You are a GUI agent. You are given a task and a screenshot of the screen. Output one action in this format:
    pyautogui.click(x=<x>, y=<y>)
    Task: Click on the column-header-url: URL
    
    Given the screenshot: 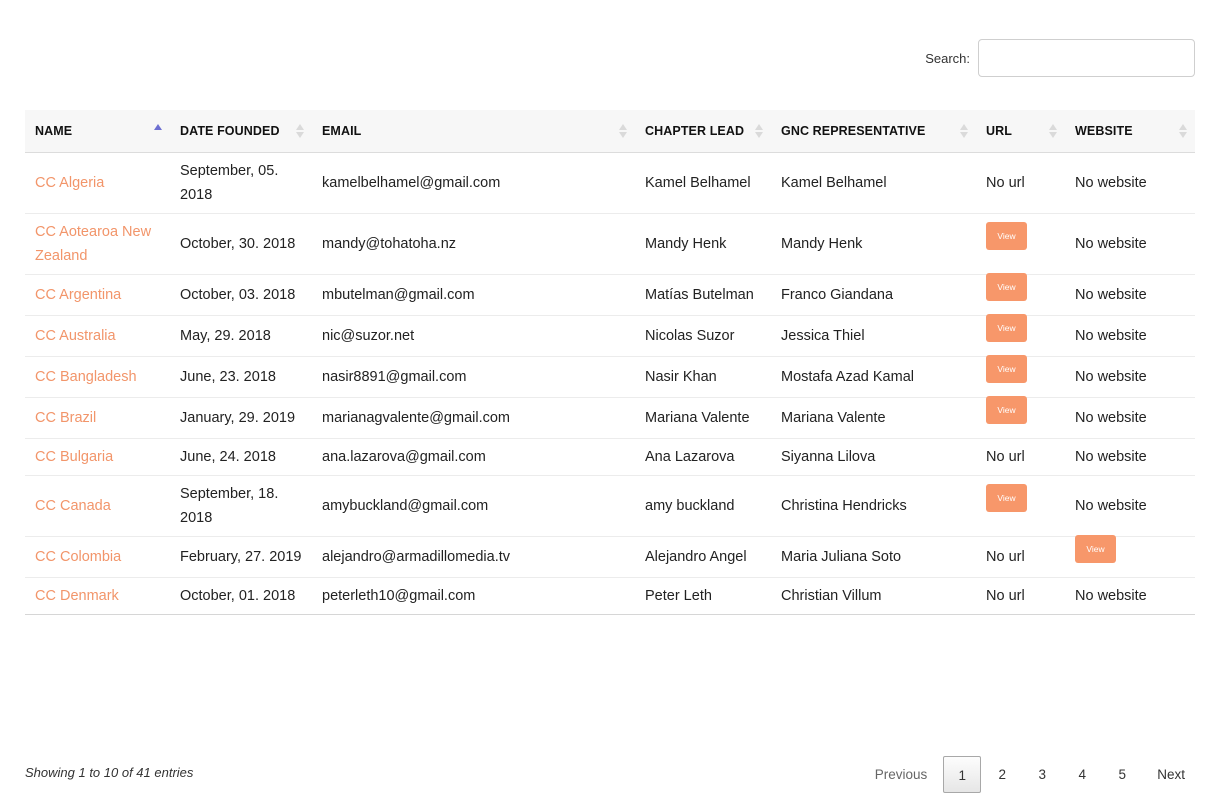 What is the action you would take?
    pyautogui.click(x=1020, y=131)
    